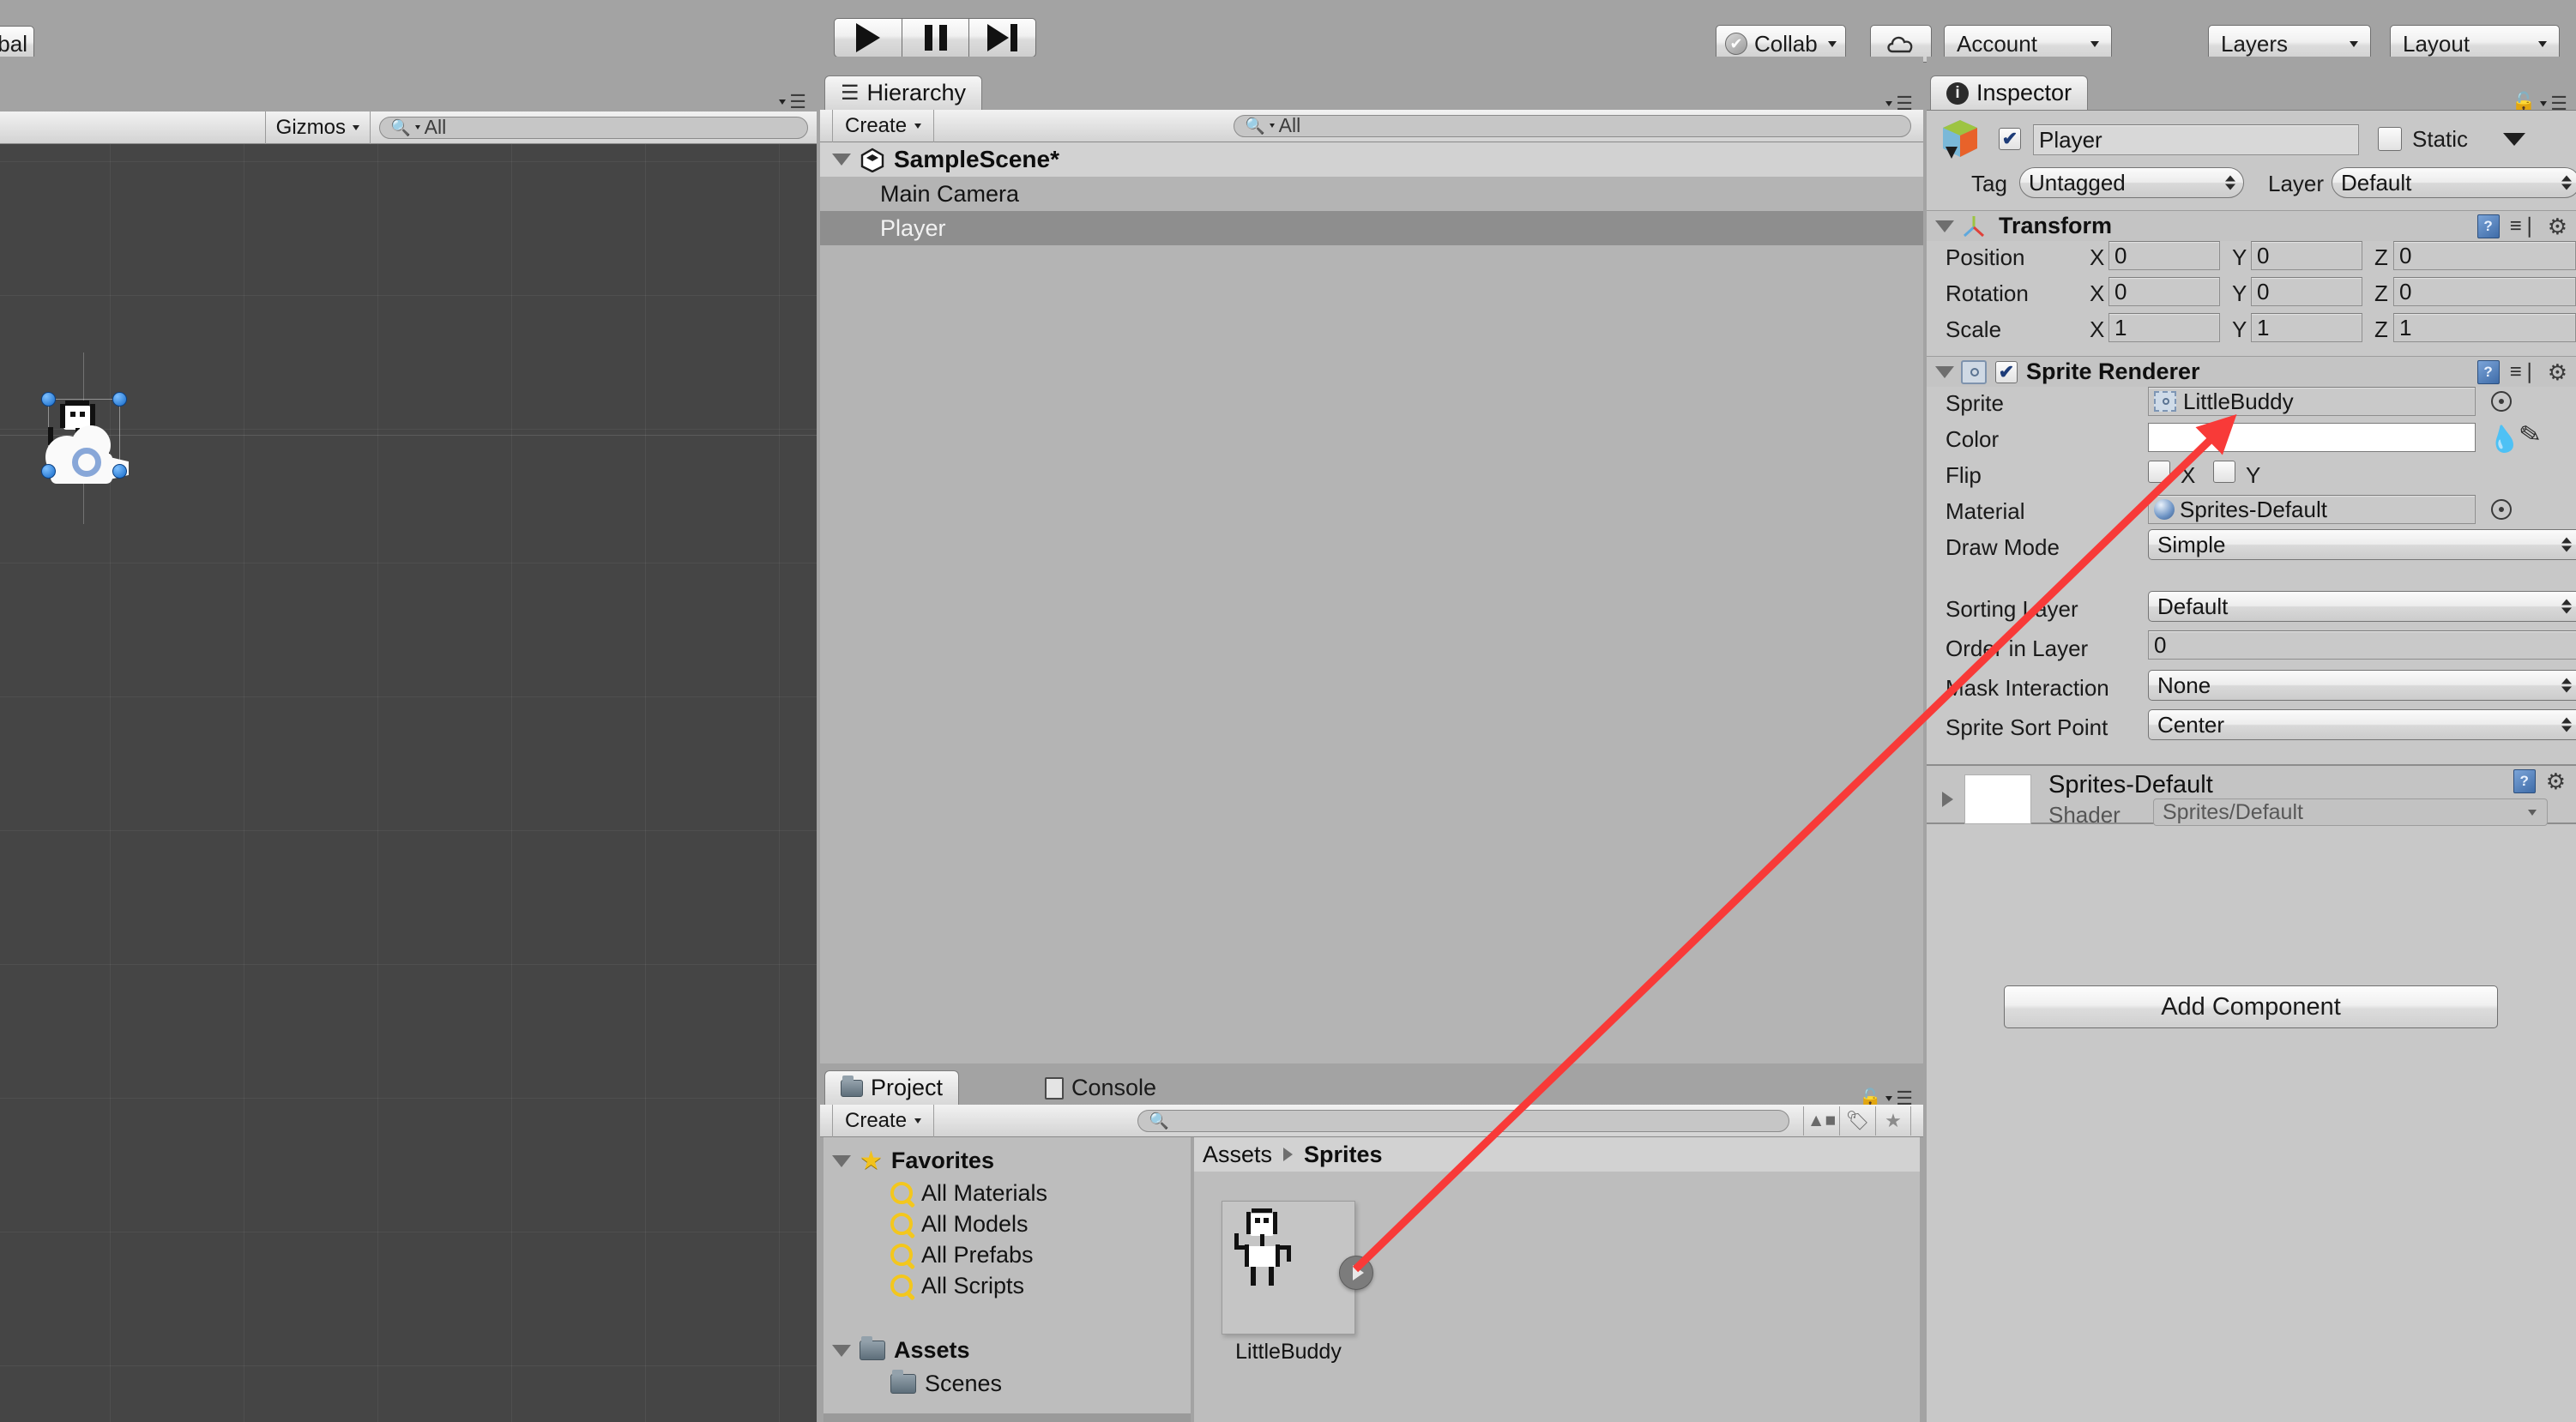 This screenshot has width=2576, height=1422. Describe the element at coordinates (2312, 437) in the screenshot. I see `color-swatch-field` at that location.